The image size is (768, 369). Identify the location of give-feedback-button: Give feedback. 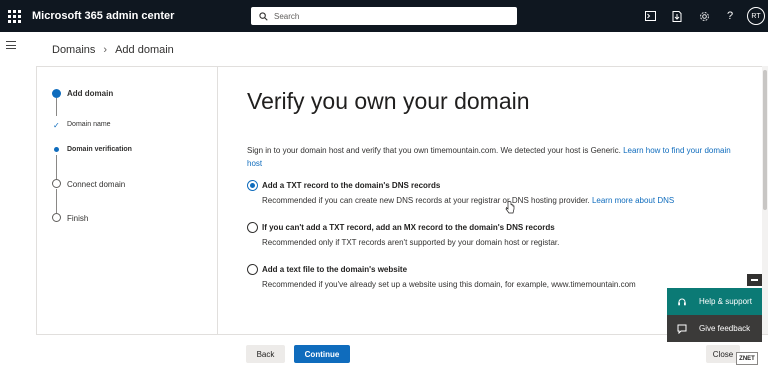
(714, 328).